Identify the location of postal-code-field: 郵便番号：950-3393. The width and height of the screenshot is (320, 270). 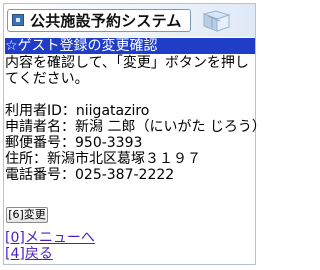
(74, 143).